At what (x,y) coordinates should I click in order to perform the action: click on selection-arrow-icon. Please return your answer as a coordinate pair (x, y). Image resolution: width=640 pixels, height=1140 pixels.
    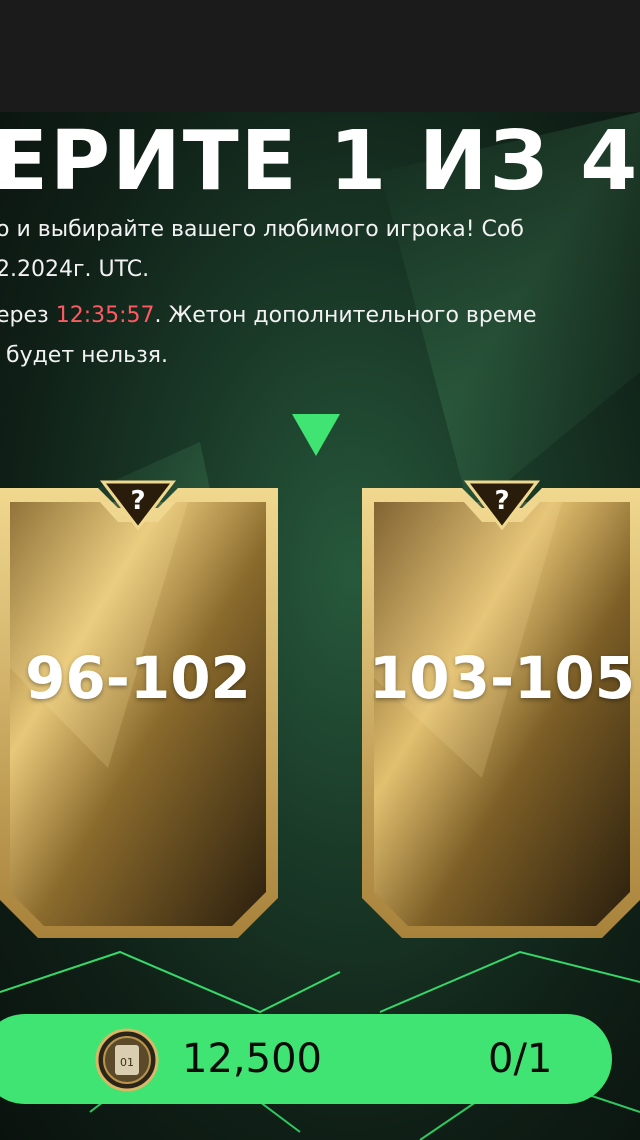
    Looking at the image, I should click on (316, 435).